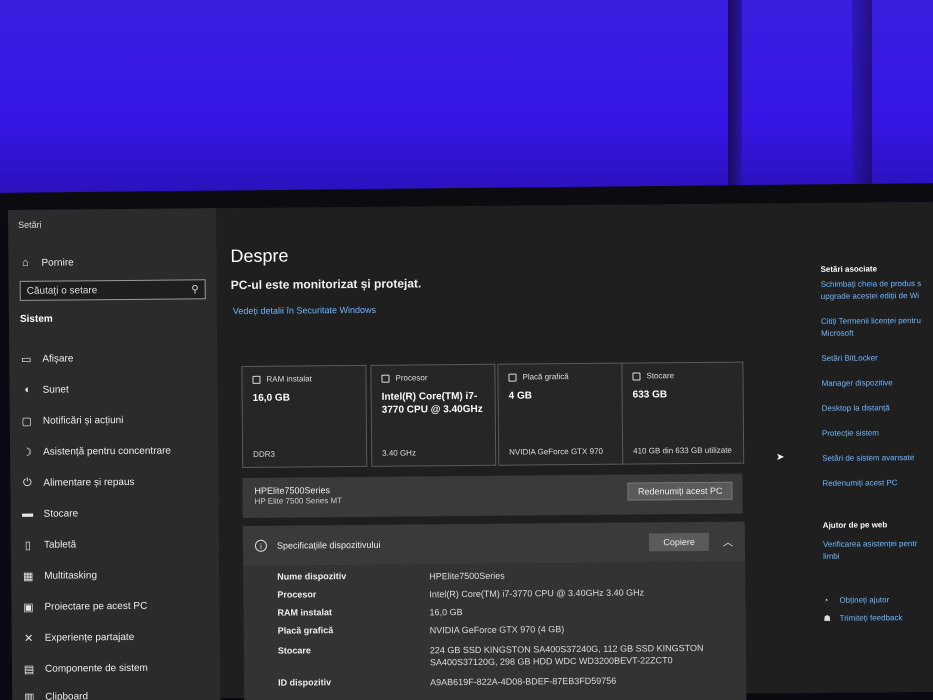  What do you see at coordinates (857, 383) in the screenshot?
I see `device-manager-link: Manager dispozitive` at bounding box center [857, 383].